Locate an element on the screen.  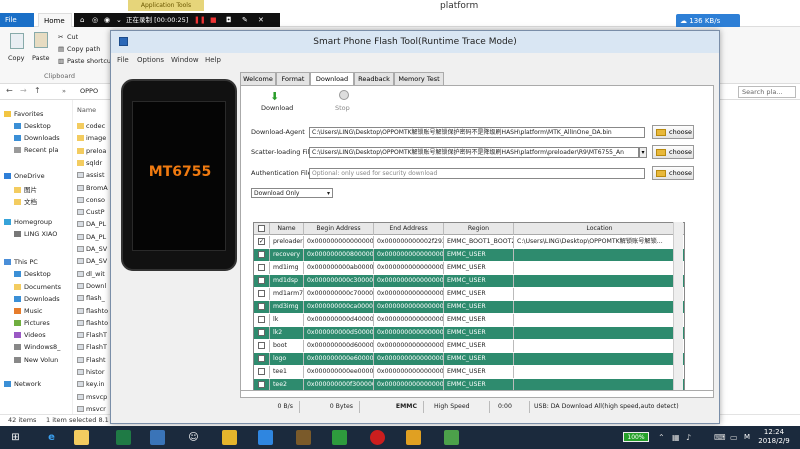
file-list-item: BromA is located at coordinates (92, 188).